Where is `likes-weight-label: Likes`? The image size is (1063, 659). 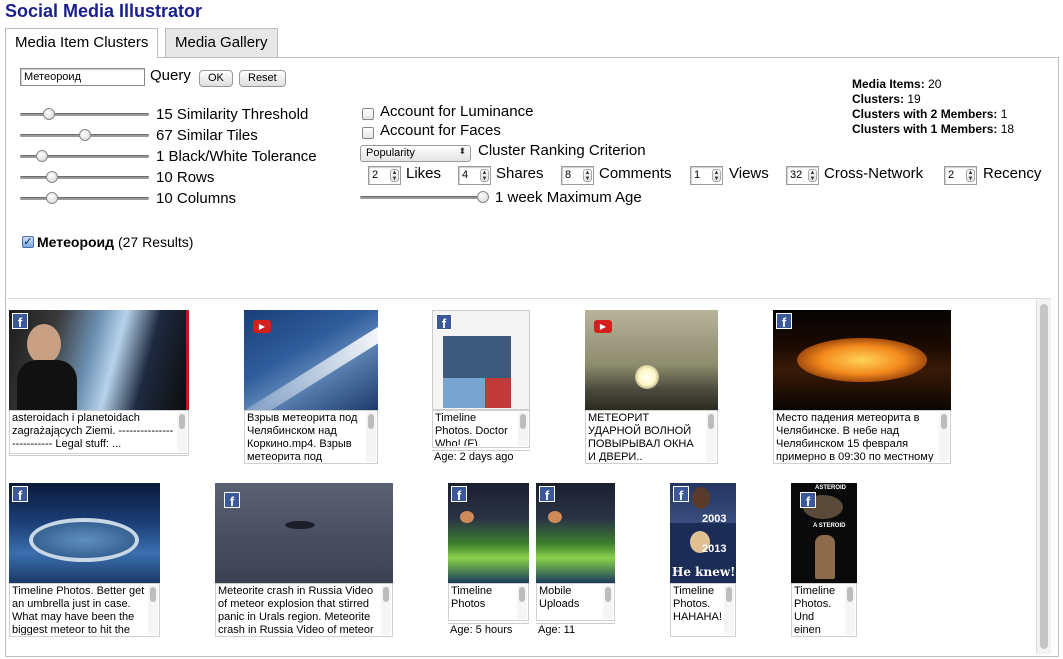 likes-weight-label: Likes is located at coordinates (424, 173).